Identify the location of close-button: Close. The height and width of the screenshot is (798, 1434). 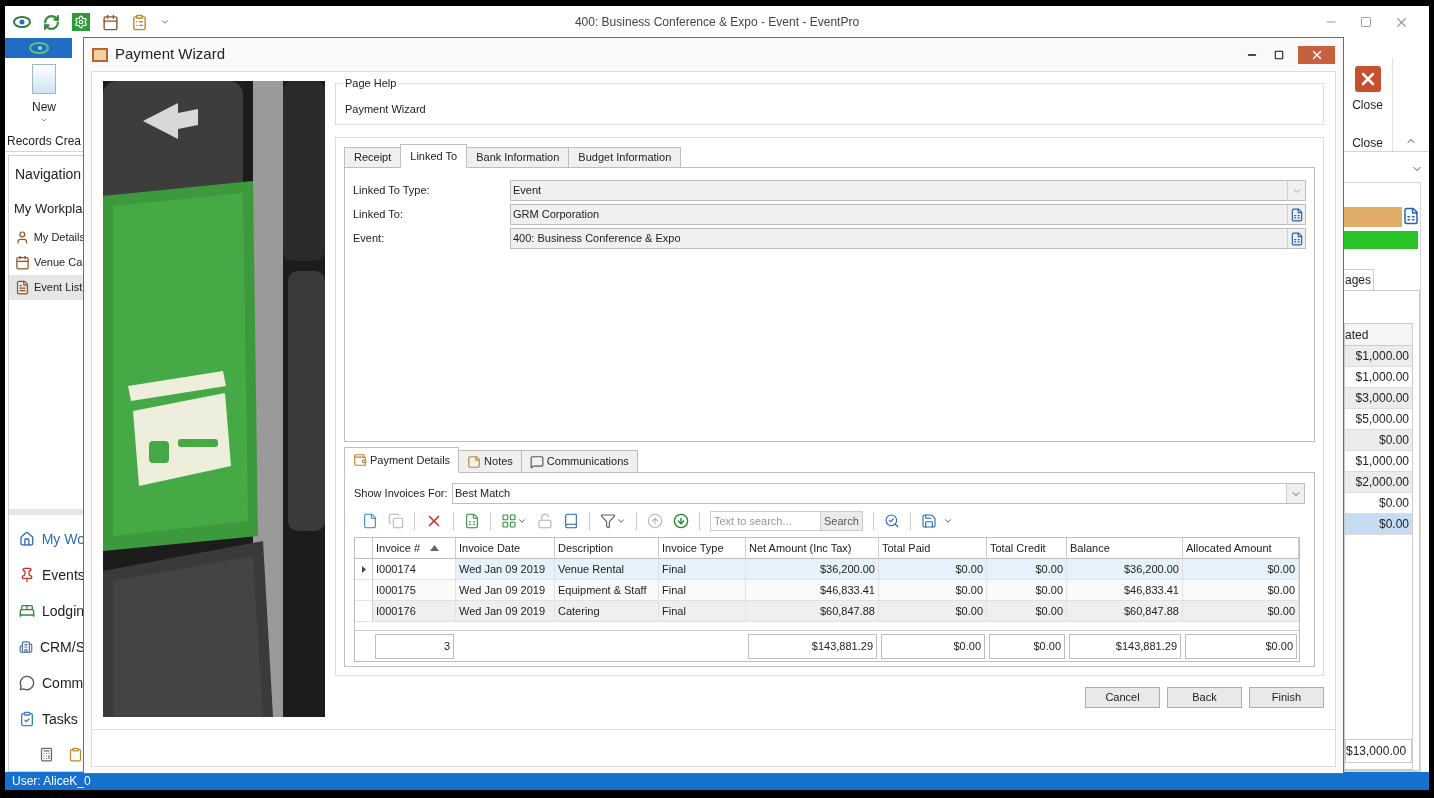
(1367, 90).